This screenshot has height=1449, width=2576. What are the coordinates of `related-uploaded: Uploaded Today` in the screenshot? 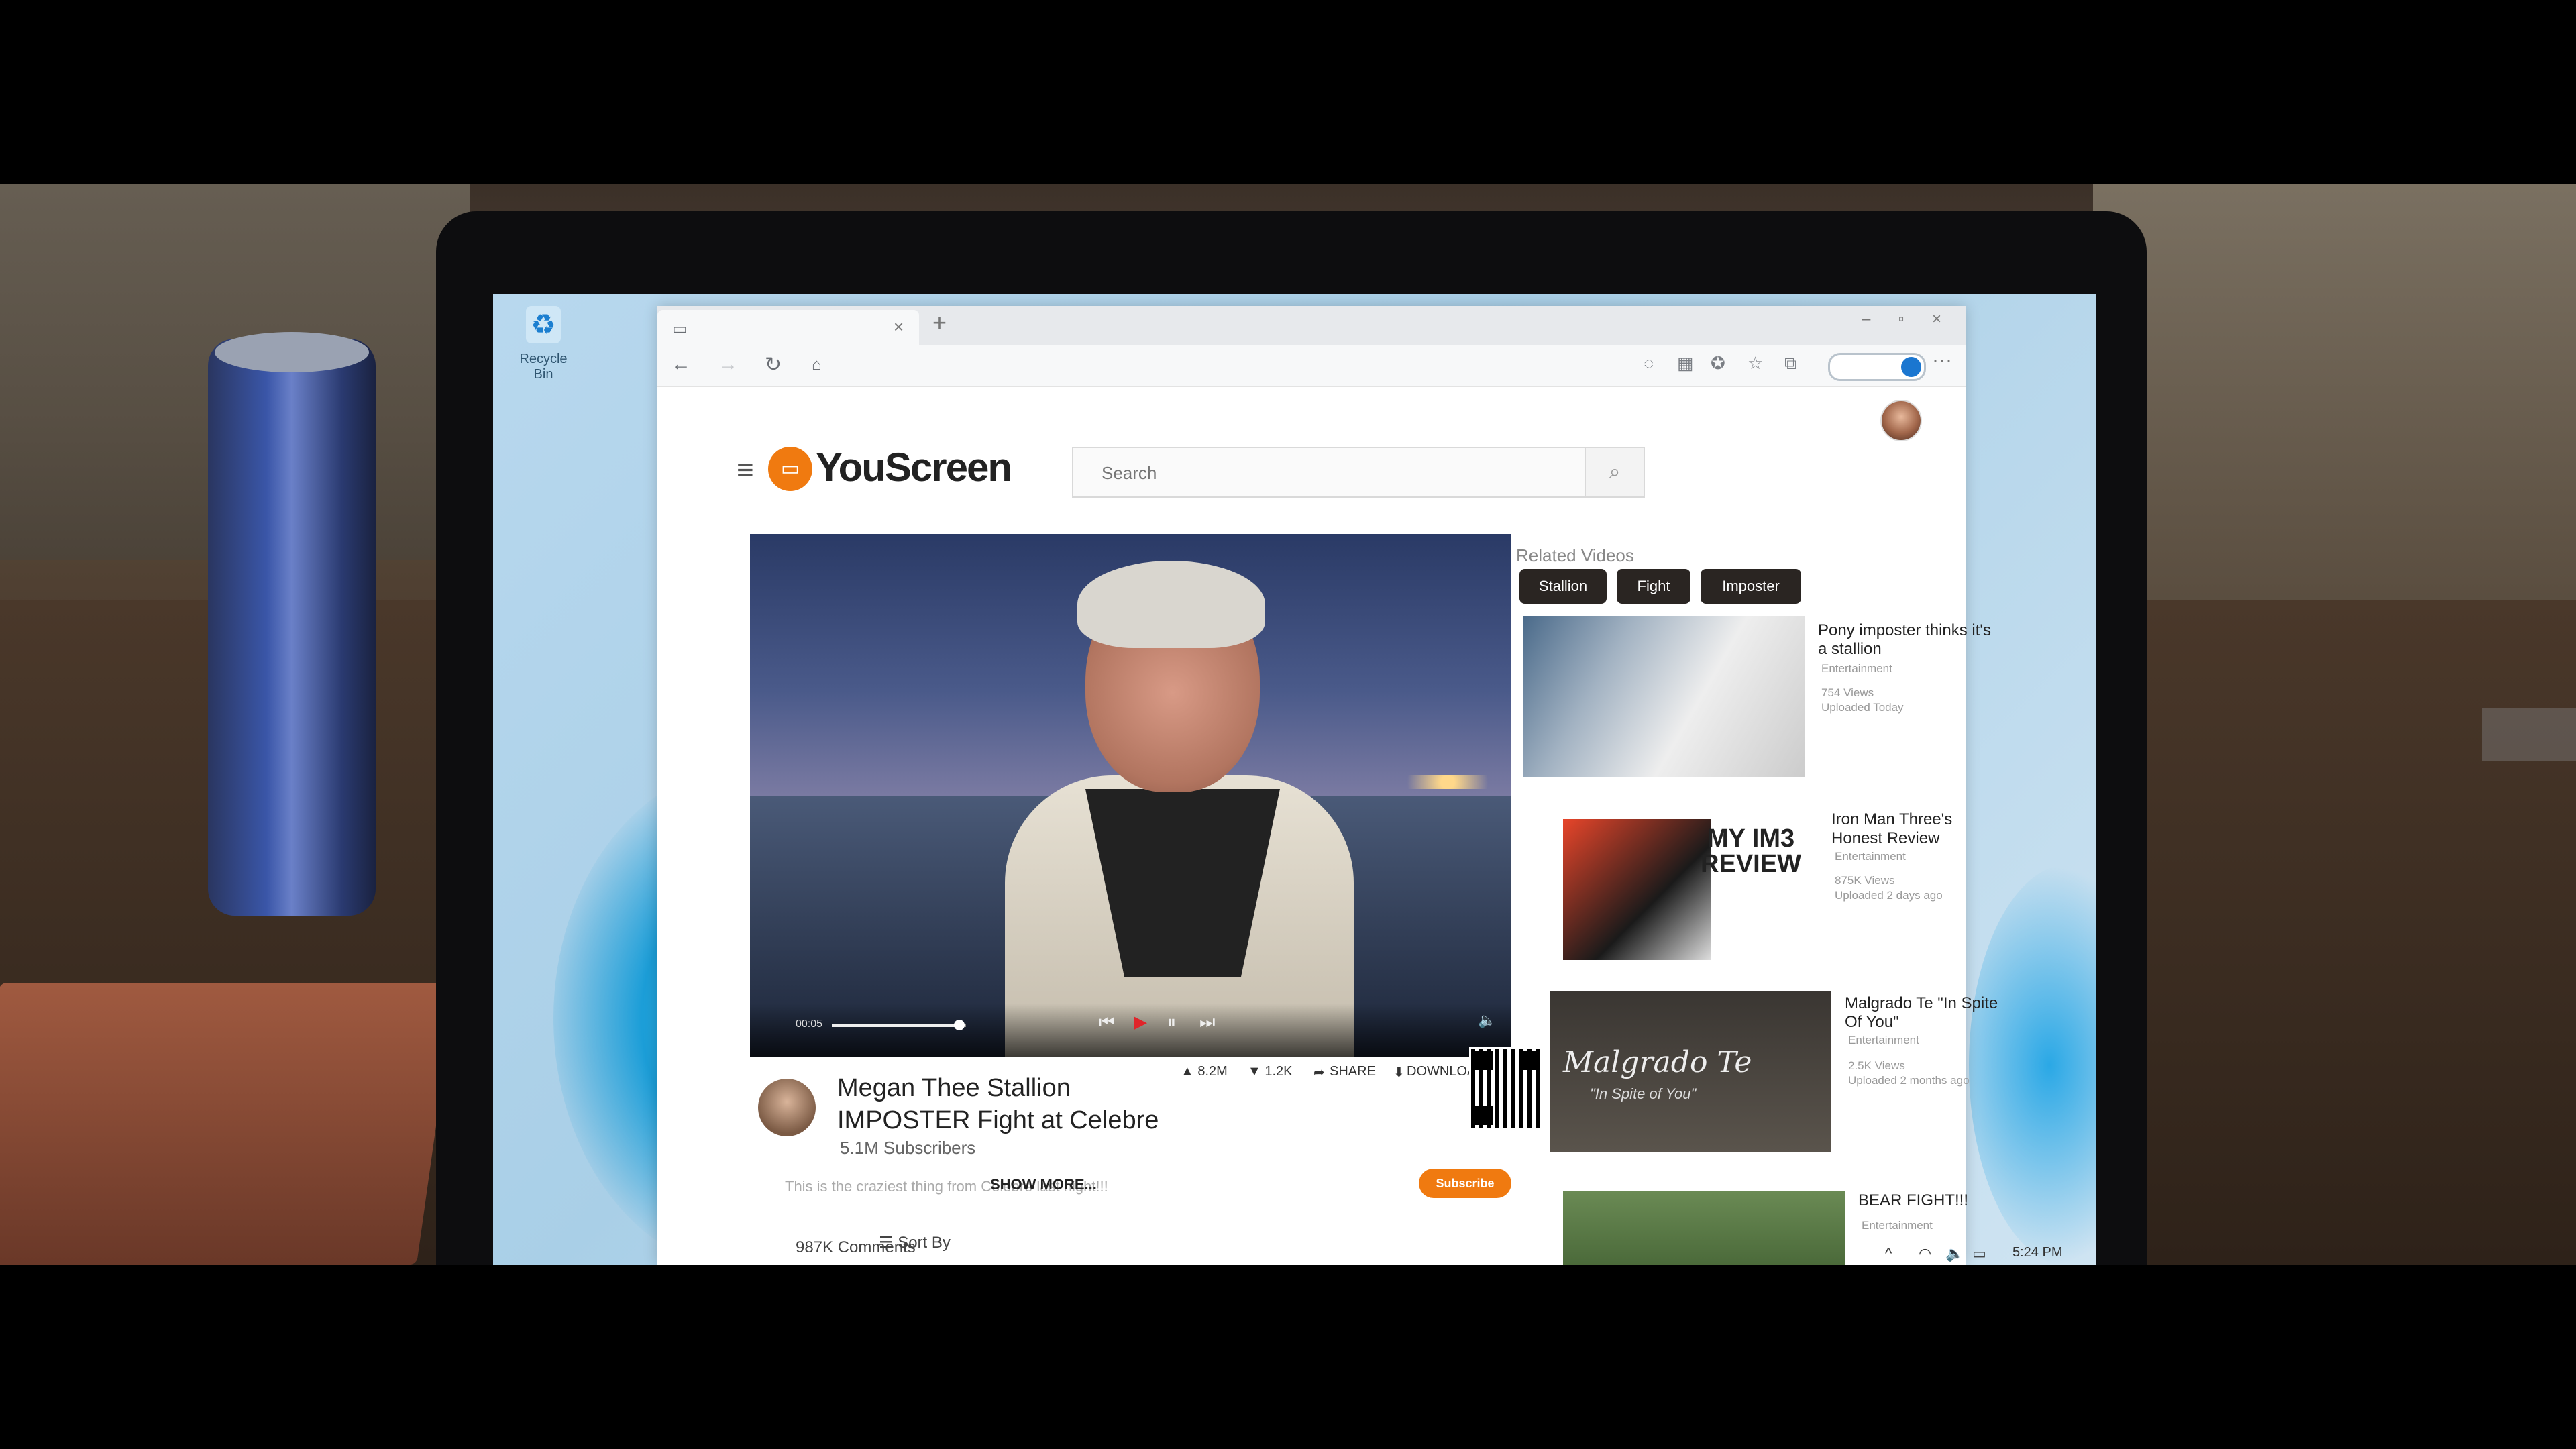 It's located at (1862, 707).